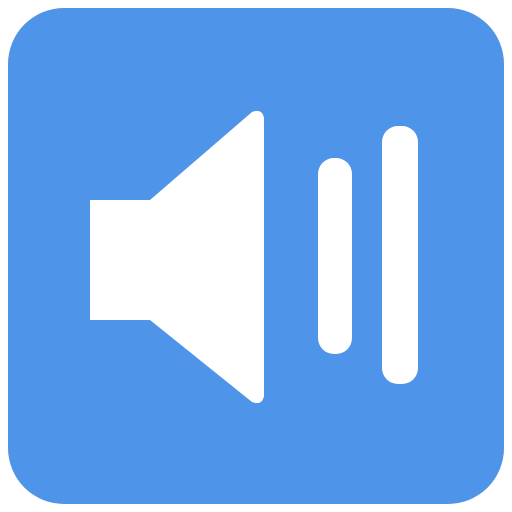 This screenshot has width=512, height=512. I want to click on sound-bar-long-icon, so click(400, 255).